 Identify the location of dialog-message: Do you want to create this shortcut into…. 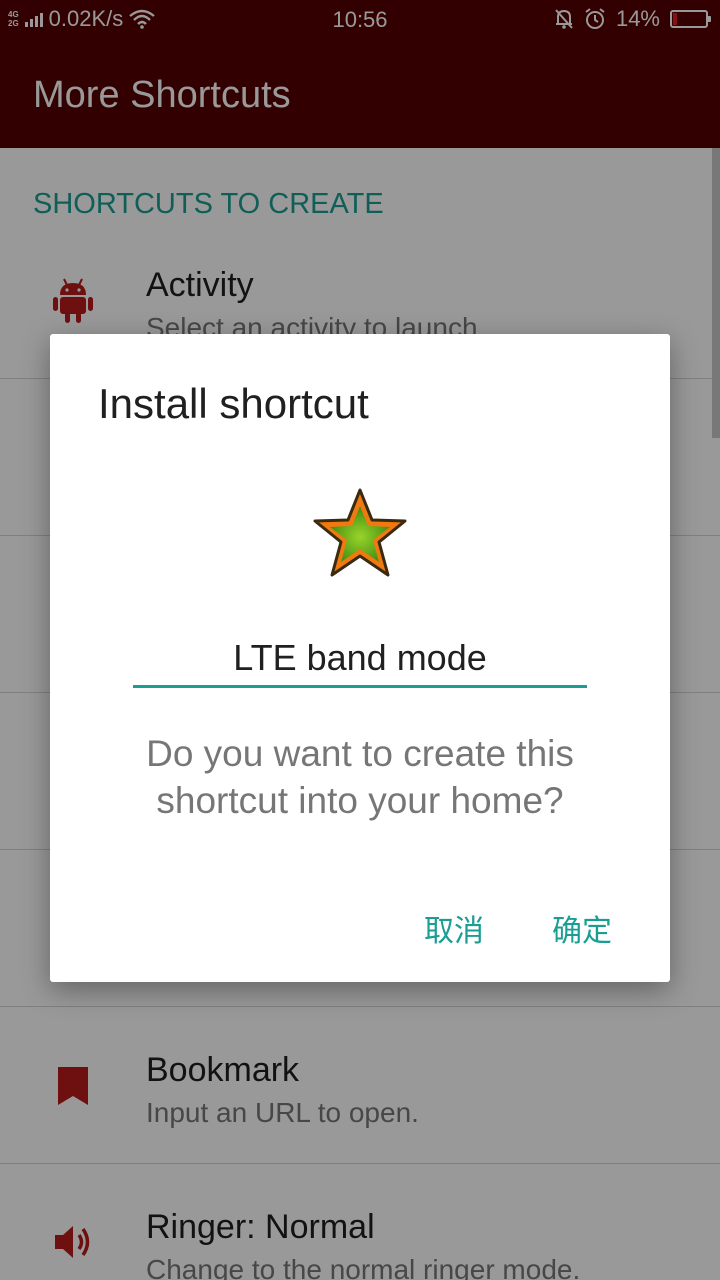
(360, 777).